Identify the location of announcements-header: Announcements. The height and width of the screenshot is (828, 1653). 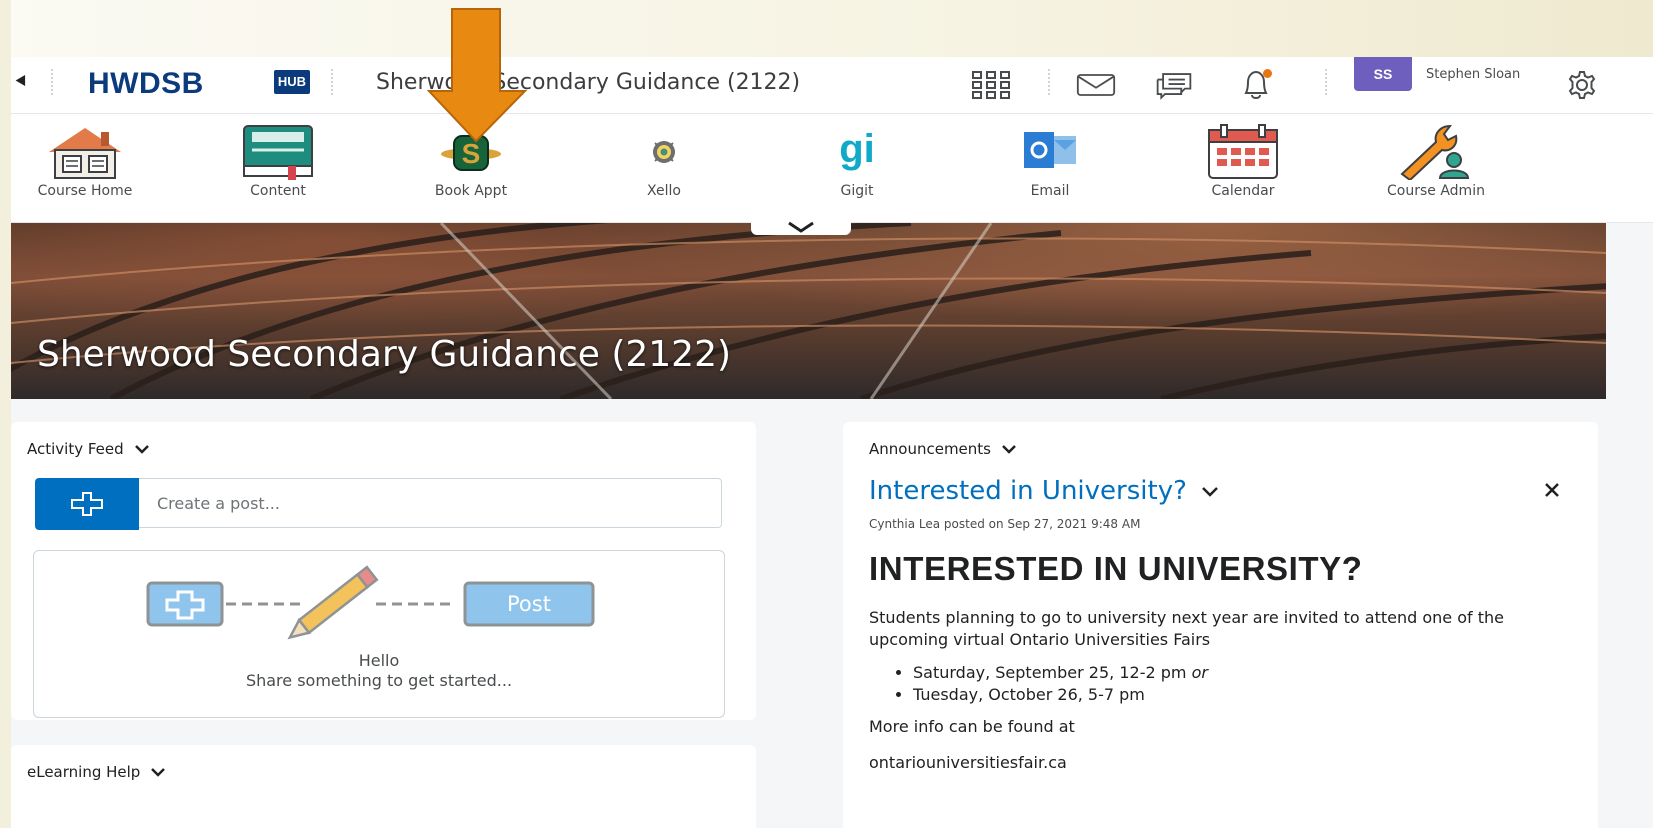
(943, 449).